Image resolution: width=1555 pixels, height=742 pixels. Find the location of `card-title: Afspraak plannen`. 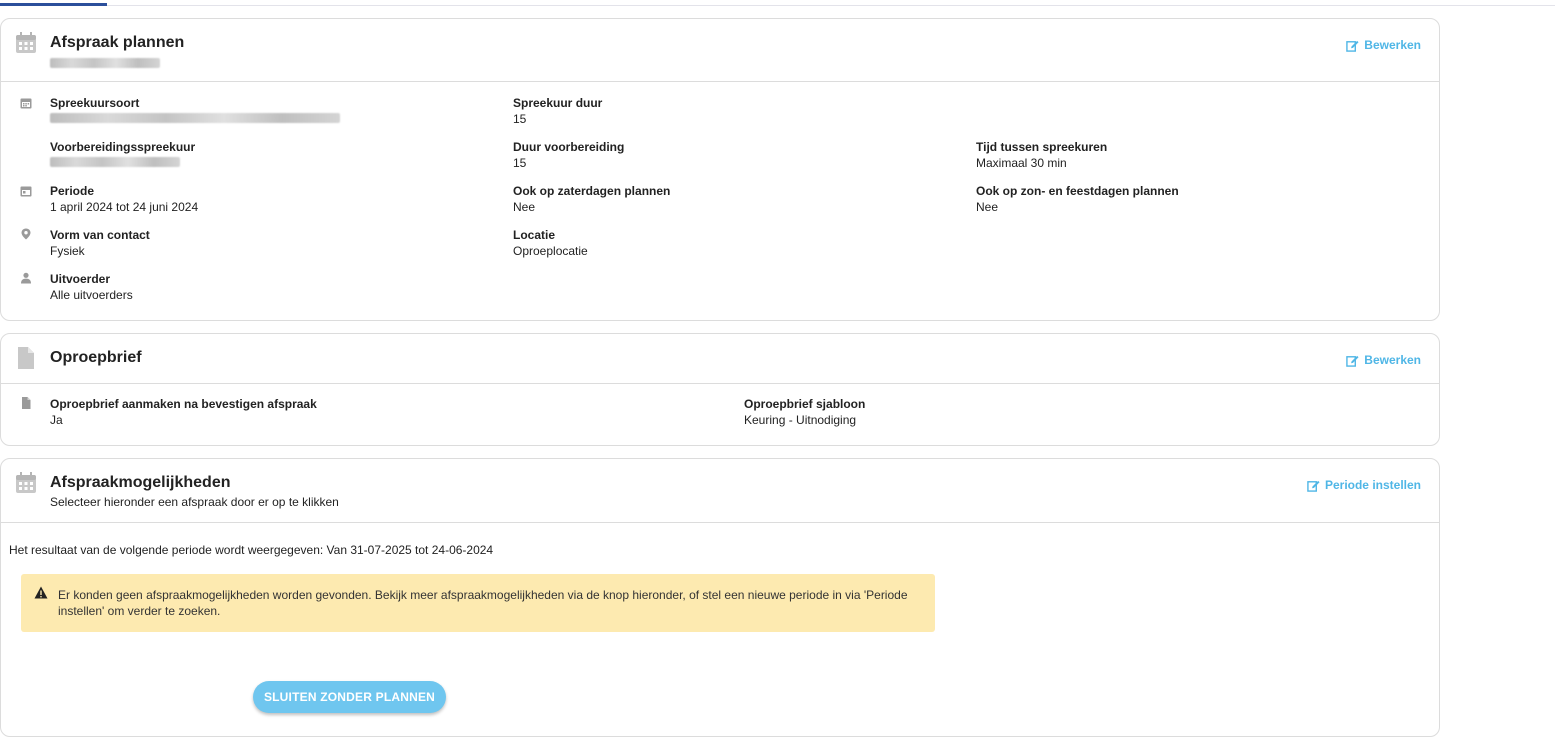

card-title: Afspraak plannen is located at coordinates (117, 42).